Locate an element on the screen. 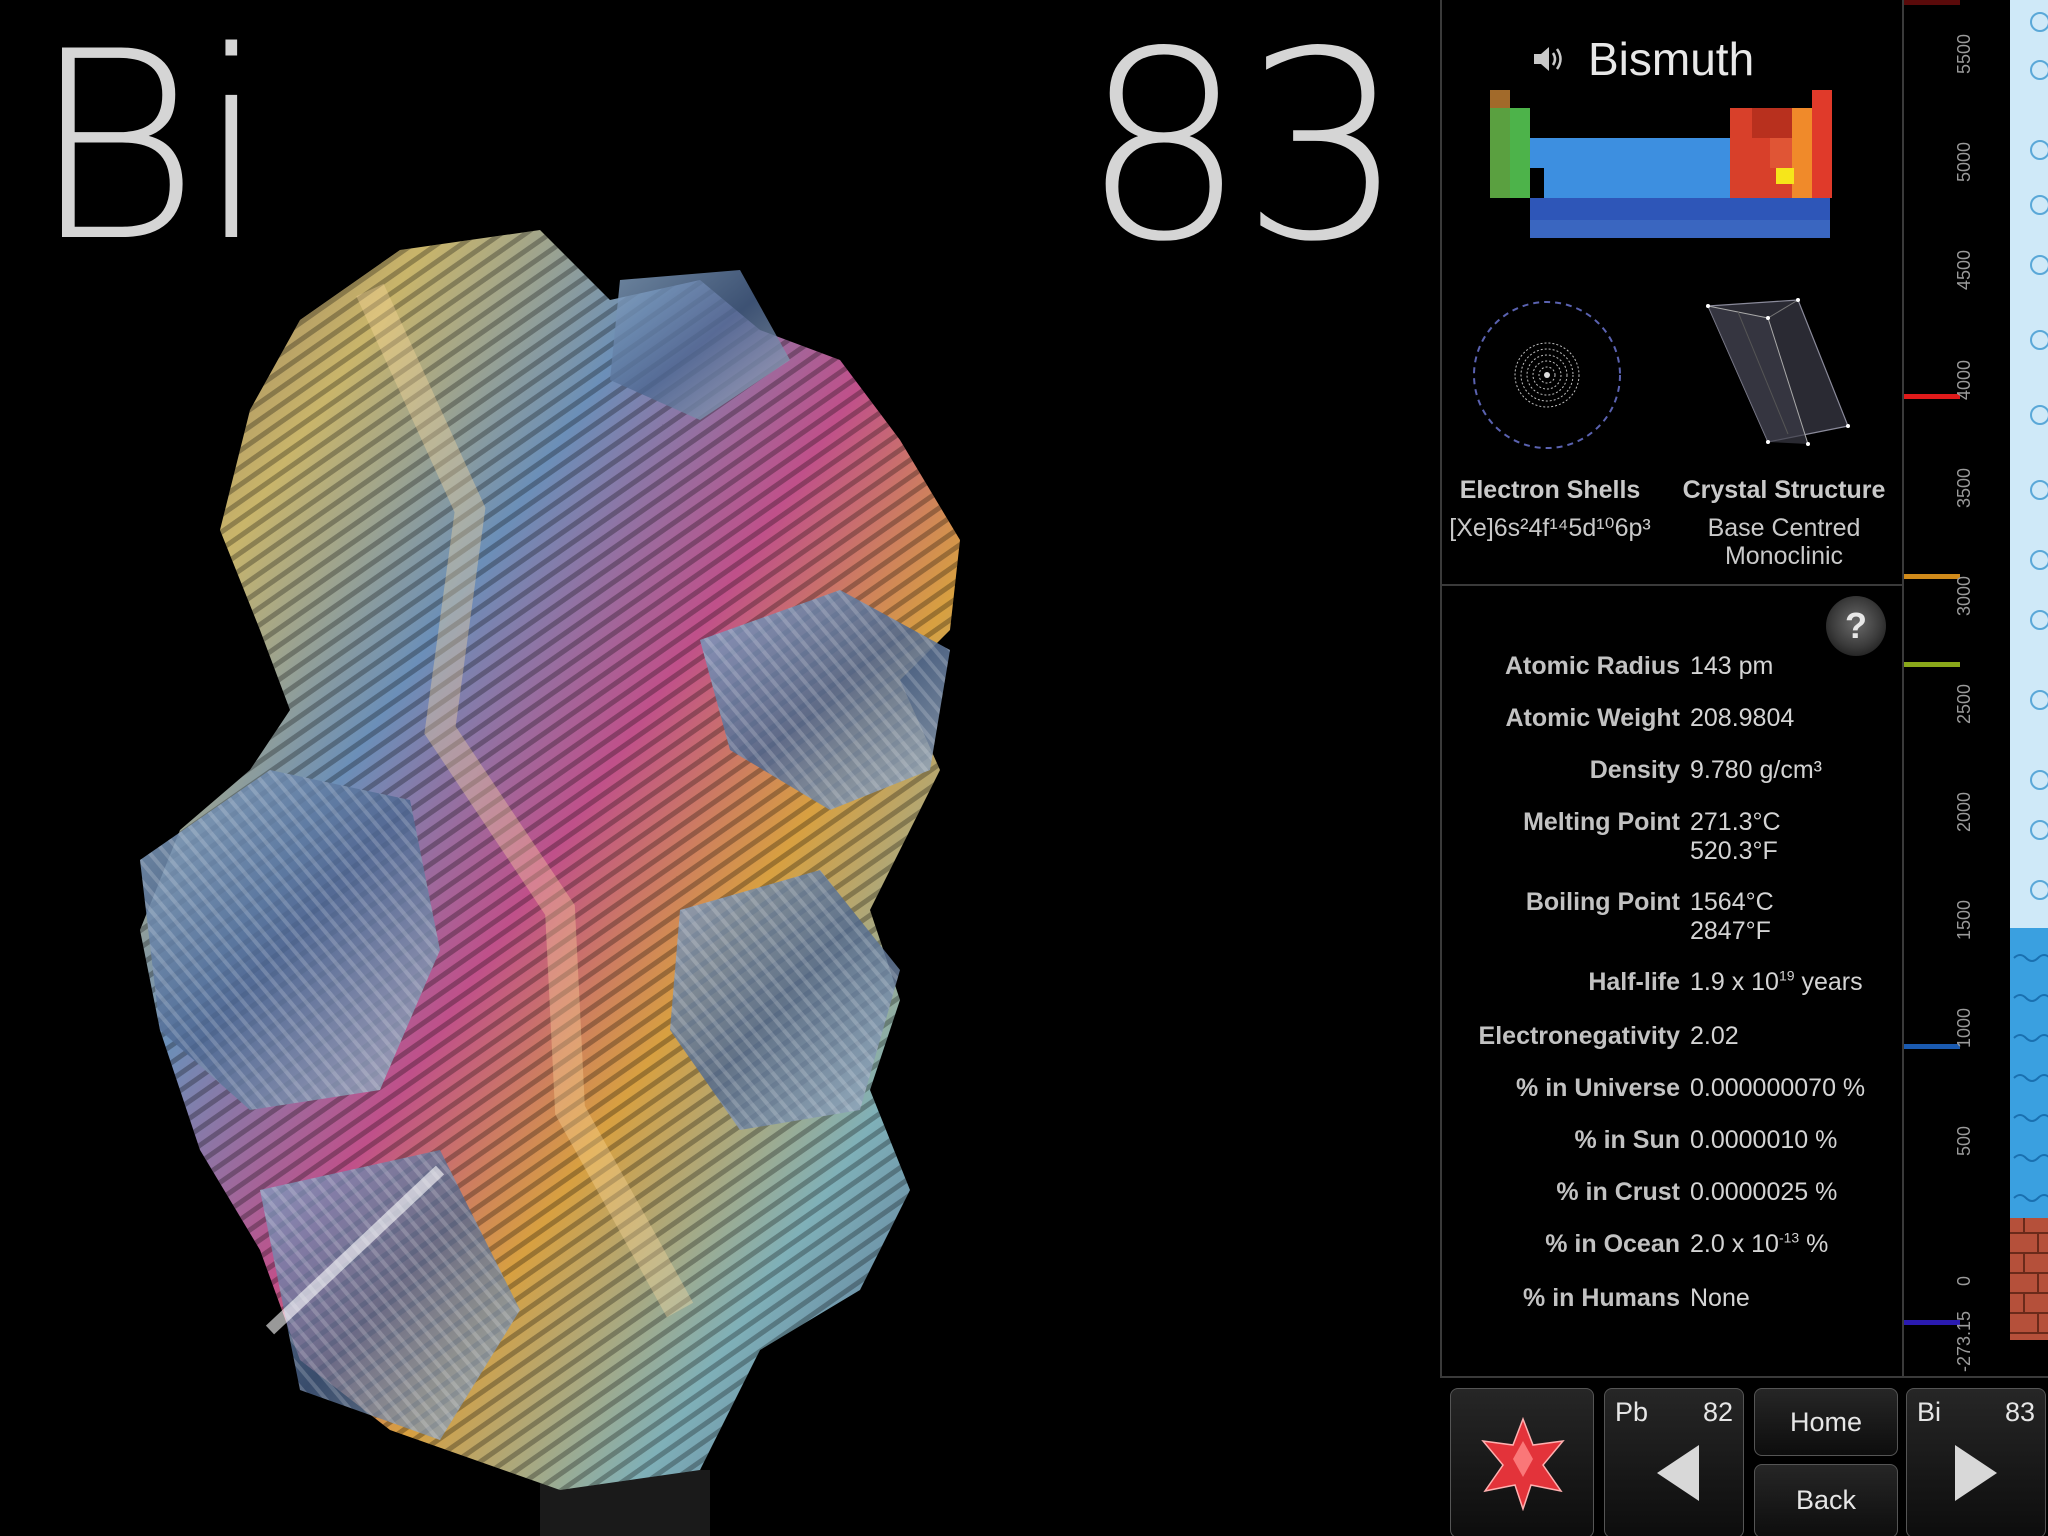  previous-element-button: Pb 82 is located at coordinates (1674, 1462).